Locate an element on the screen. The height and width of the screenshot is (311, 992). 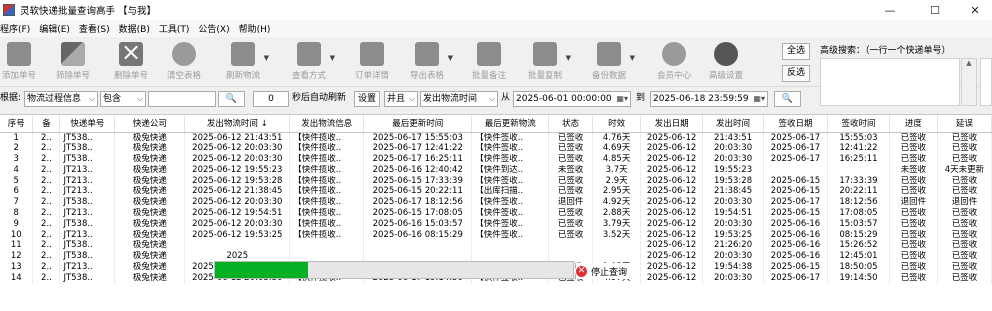
refresh-logistics-button: 刷新物流 ▼ is located at coordinates (243, 62).